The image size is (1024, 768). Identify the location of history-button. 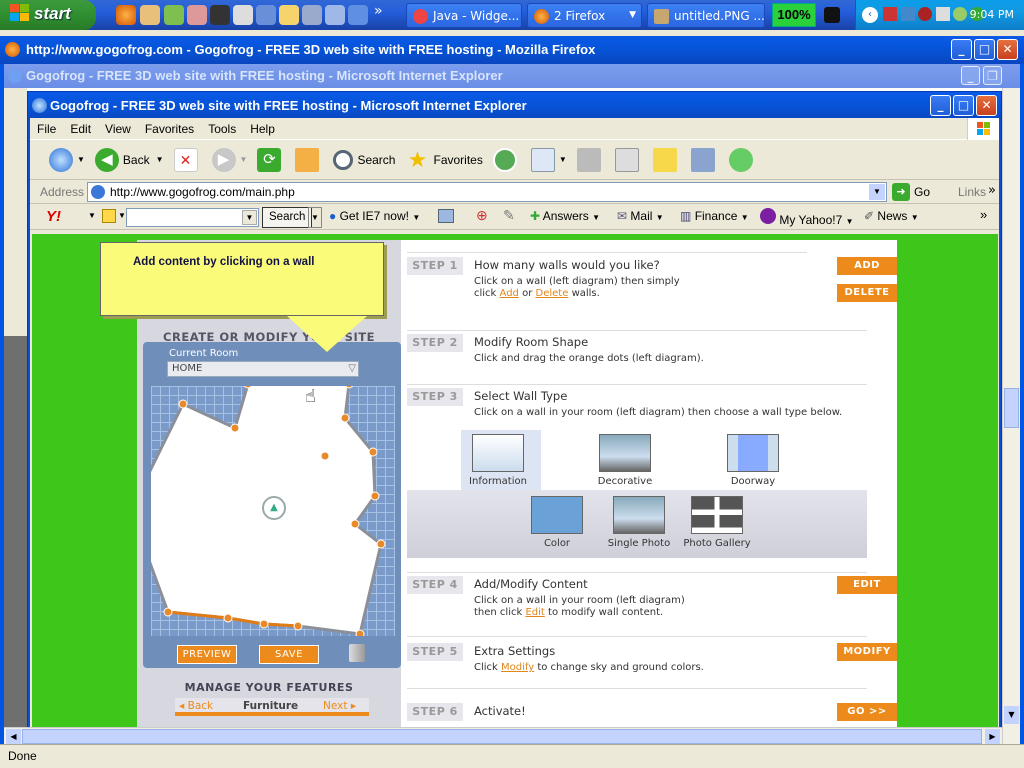
(507, 160).